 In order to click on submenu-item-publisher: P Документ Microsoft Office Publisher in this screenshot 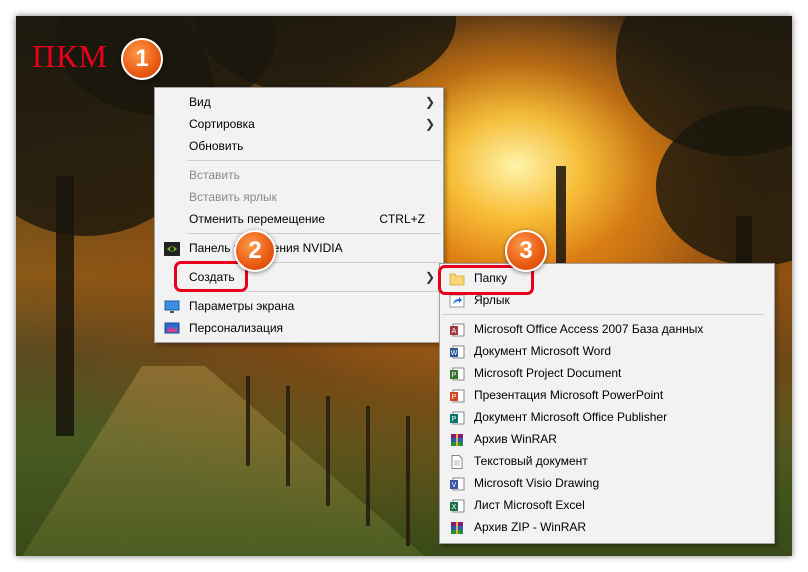, I will do `click(607, 417)`.